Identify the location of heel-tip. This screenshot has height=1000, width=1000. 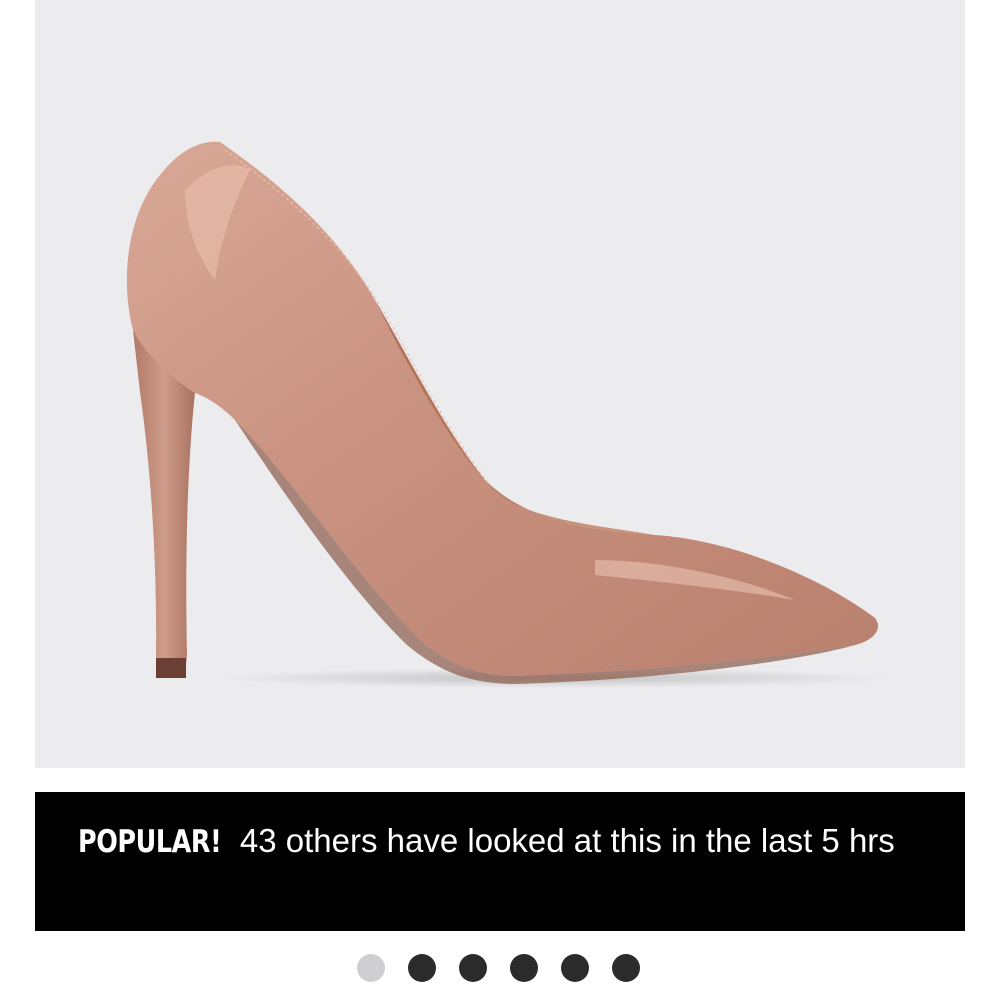
(171, 668).